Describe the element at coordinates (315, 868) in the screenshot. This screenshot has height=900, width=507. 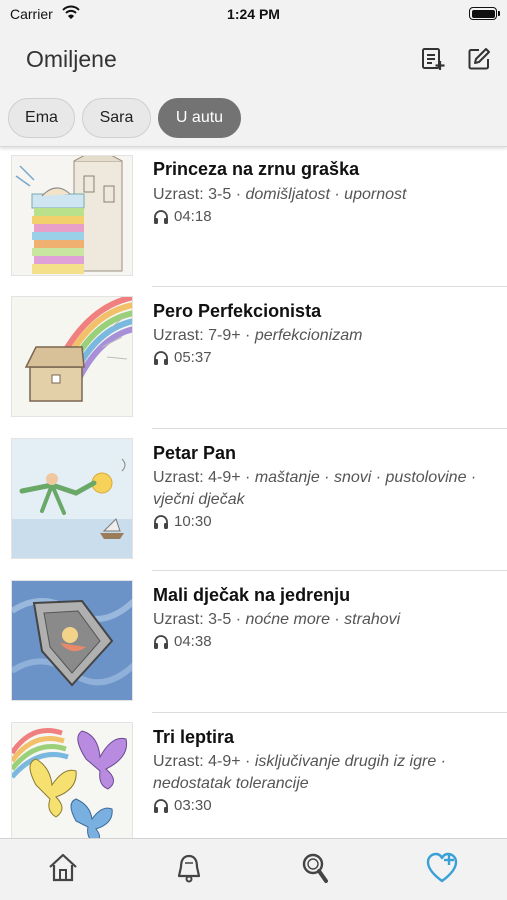
I see `search-icon` at that location.